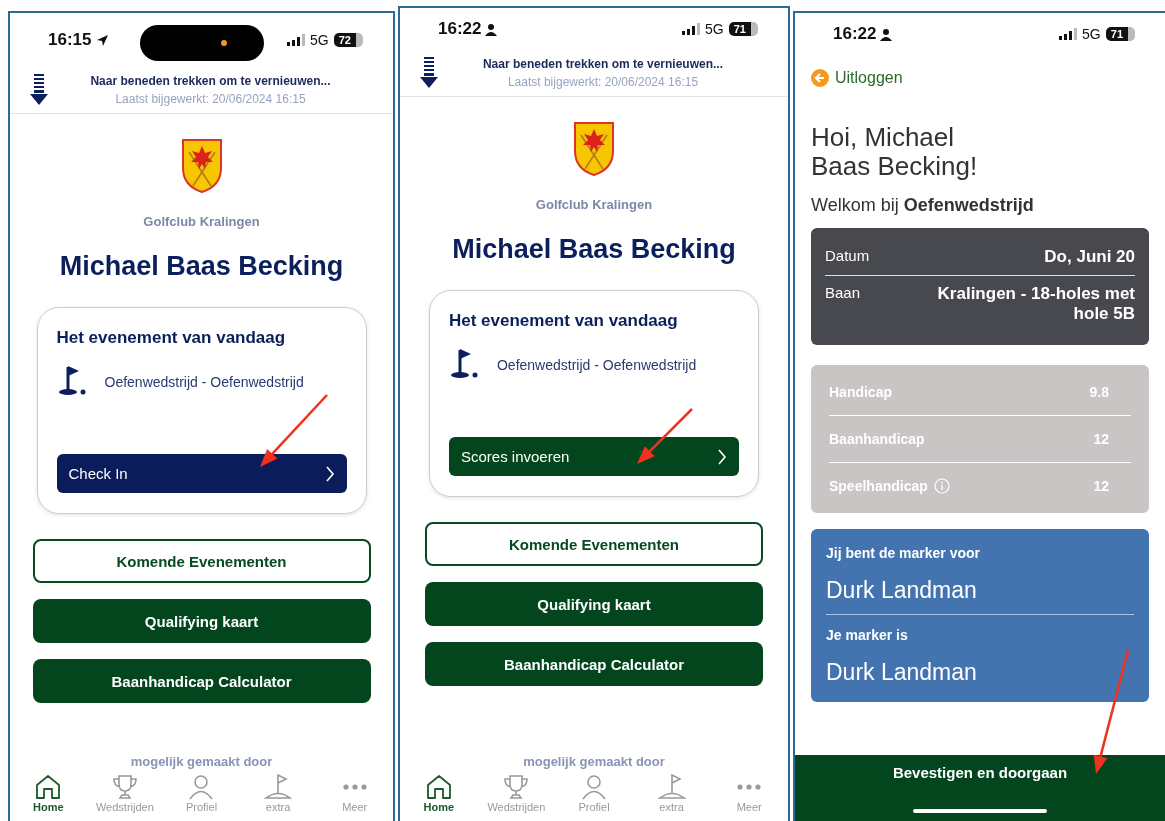 The width and height of the screenshot is (1165, 821). Describe the element at coordinates (1035, 304) in the screenshot. I see `detail-value: Kralingen - 18-holes met hole 5B` at that location.